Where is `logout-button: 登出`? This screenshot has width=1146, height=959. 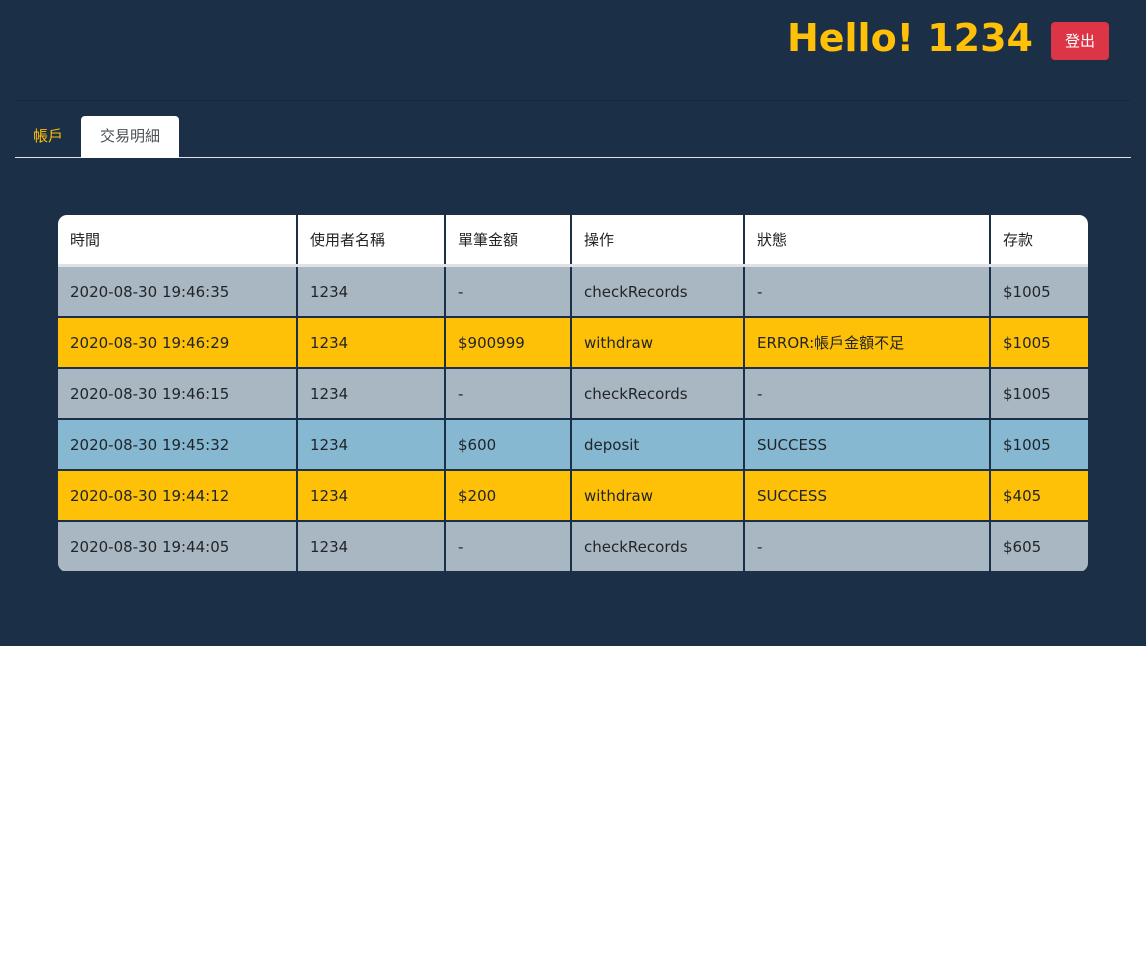 logout-button: 登出 is located at coordinates (1080, 41).